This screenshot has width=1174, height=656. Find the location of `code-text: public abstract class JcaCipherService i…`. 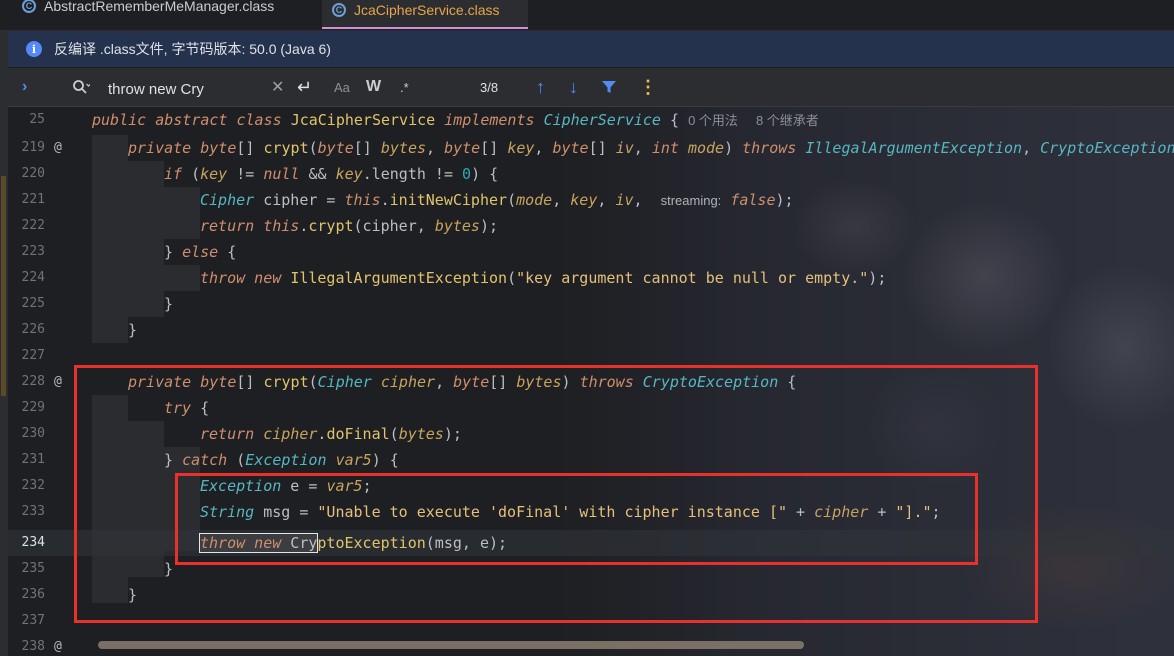

code-text: public abstract class JcaCipherService i… is located at coordinates (455, 120).